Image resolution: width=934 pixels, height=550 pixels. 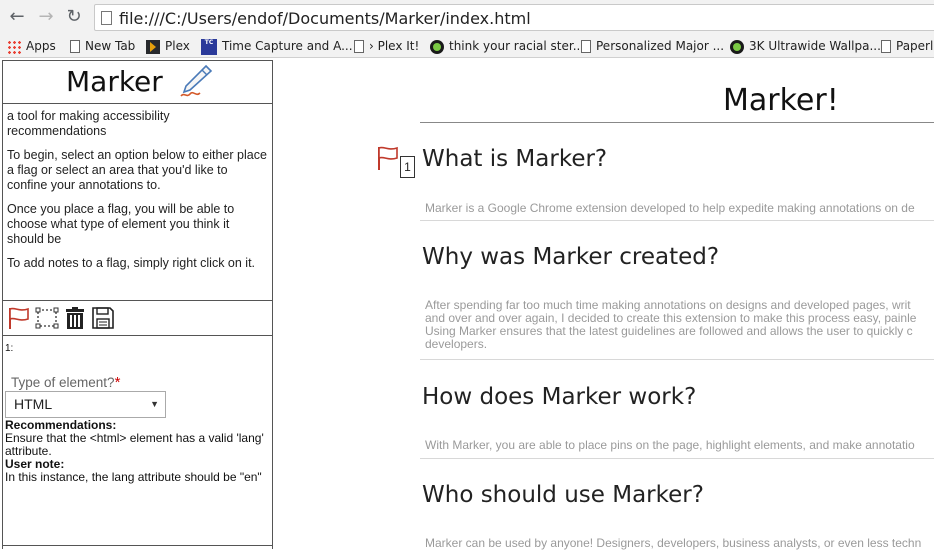 What do you see at coordinates (563, 495) in the screenshot?
I see `heading-who-should-use: Who should use Marker?` at bounding box center [563, 495].